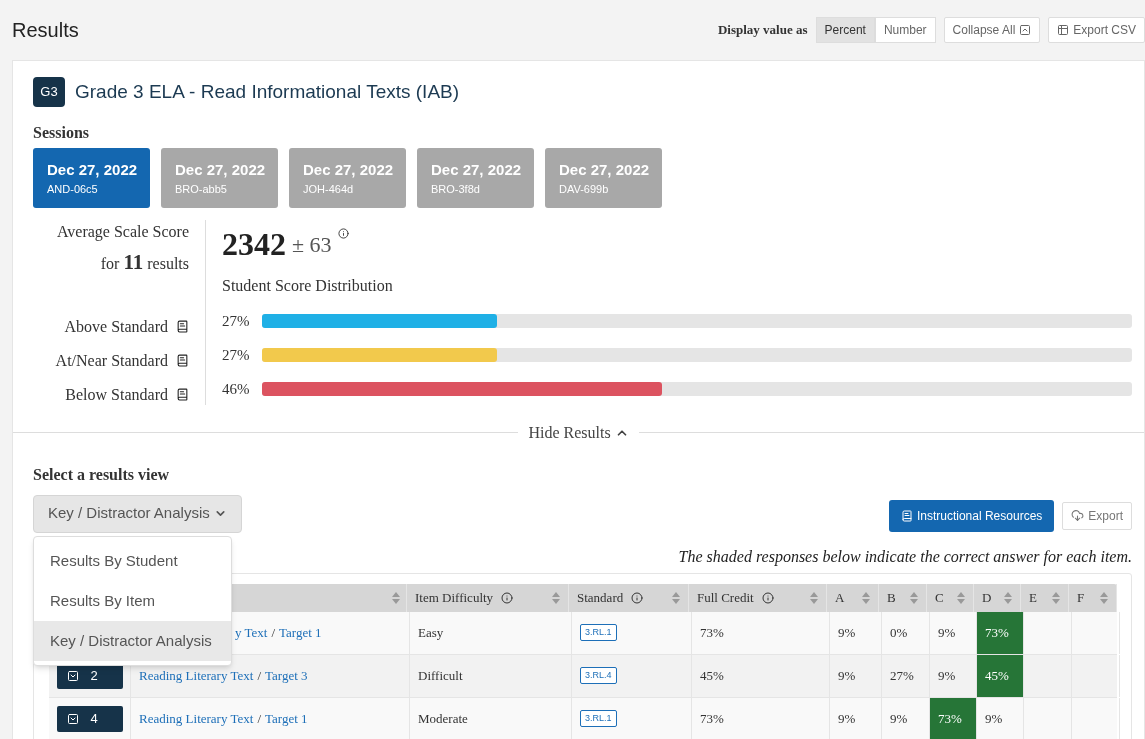 The height and width of the screenshot is (739, 1145). I want to click on level-label: At/Near Standard, so click(111, 360).